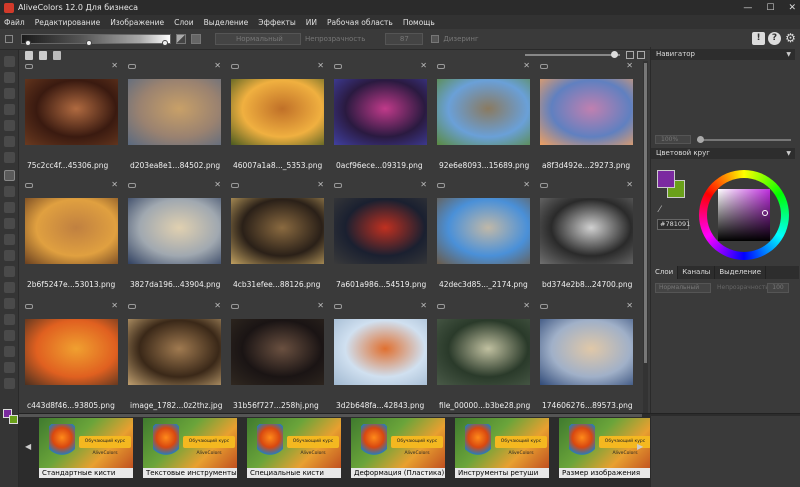  Describe the element at coordinates (666, 179) in the screenshot. I see `foreground-color-swatch` at that location.